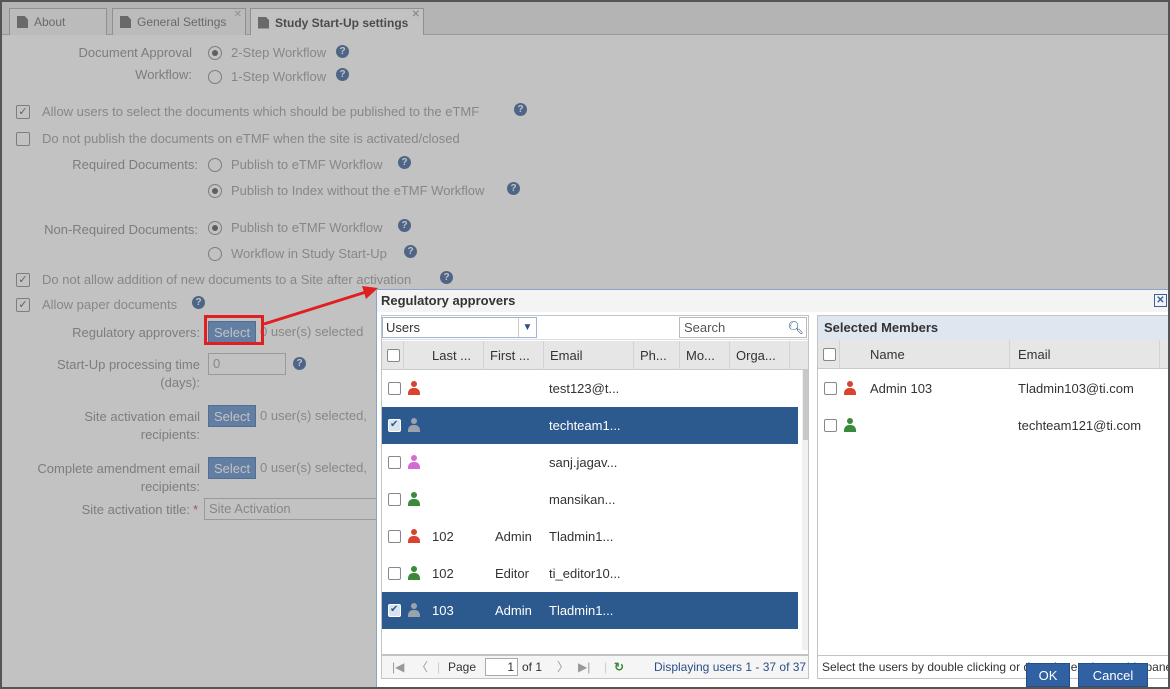 This screenshot has width=1170, height=689. I want to click on search-icon: 🔍︎, so click(795, 327).